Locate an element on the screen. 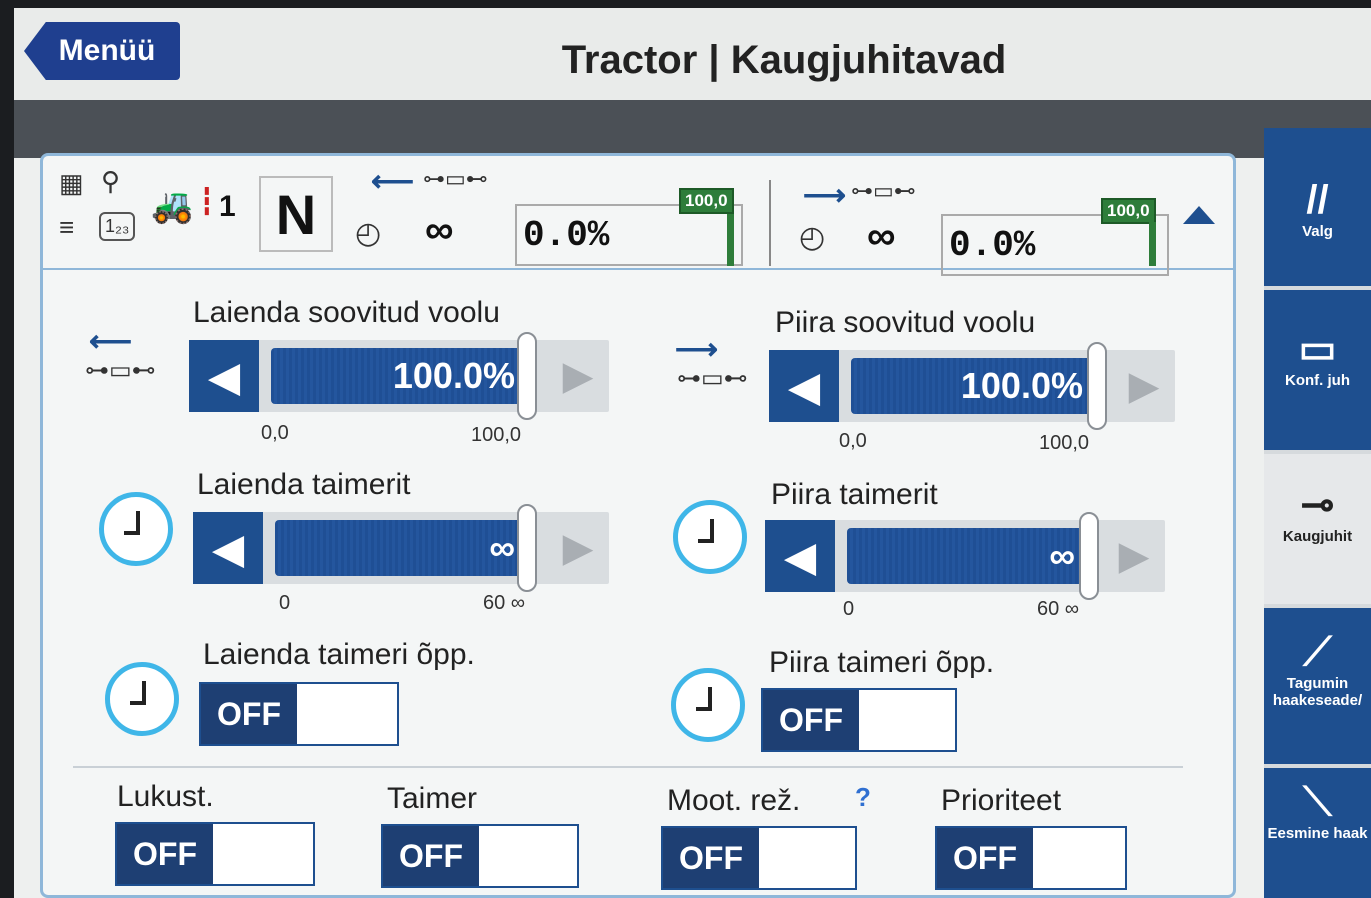 This screenshot has width=1371, height=898. priority-toggle: OFF is located at coordinates (1031, 858).